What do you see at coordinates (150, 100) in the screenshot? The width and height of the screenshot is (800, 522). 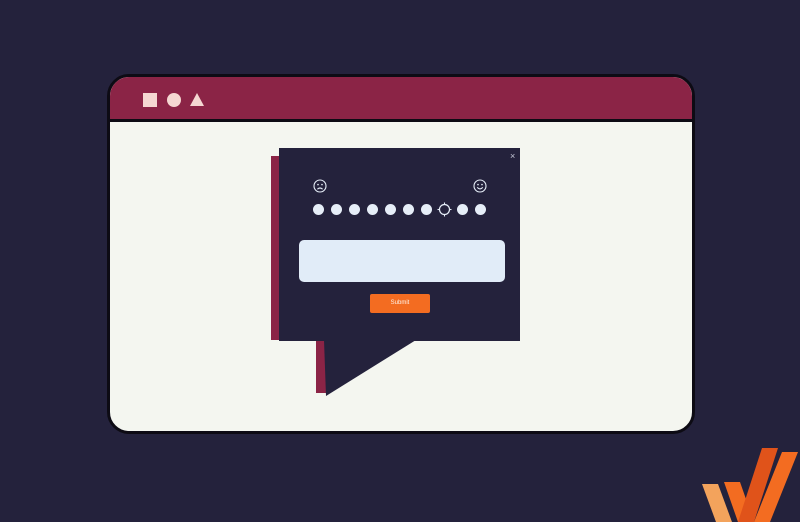 I see `square-icon` at bounding box center [150, 100].